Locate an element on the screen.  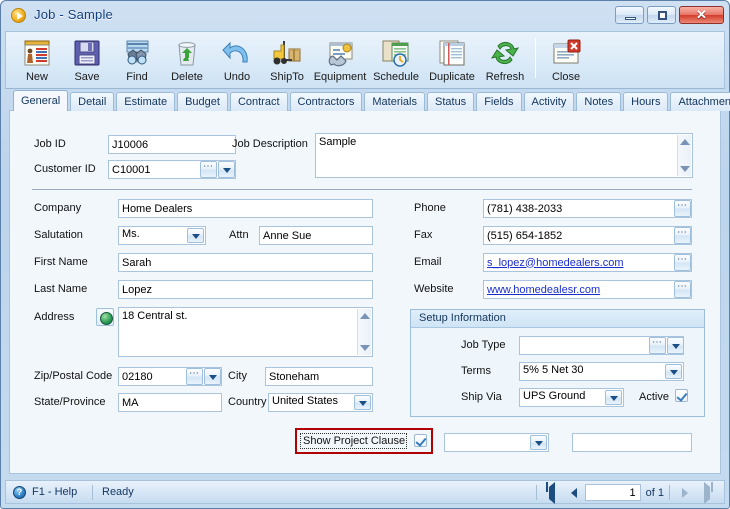
job-id-input is located at coordinates (172, 144).